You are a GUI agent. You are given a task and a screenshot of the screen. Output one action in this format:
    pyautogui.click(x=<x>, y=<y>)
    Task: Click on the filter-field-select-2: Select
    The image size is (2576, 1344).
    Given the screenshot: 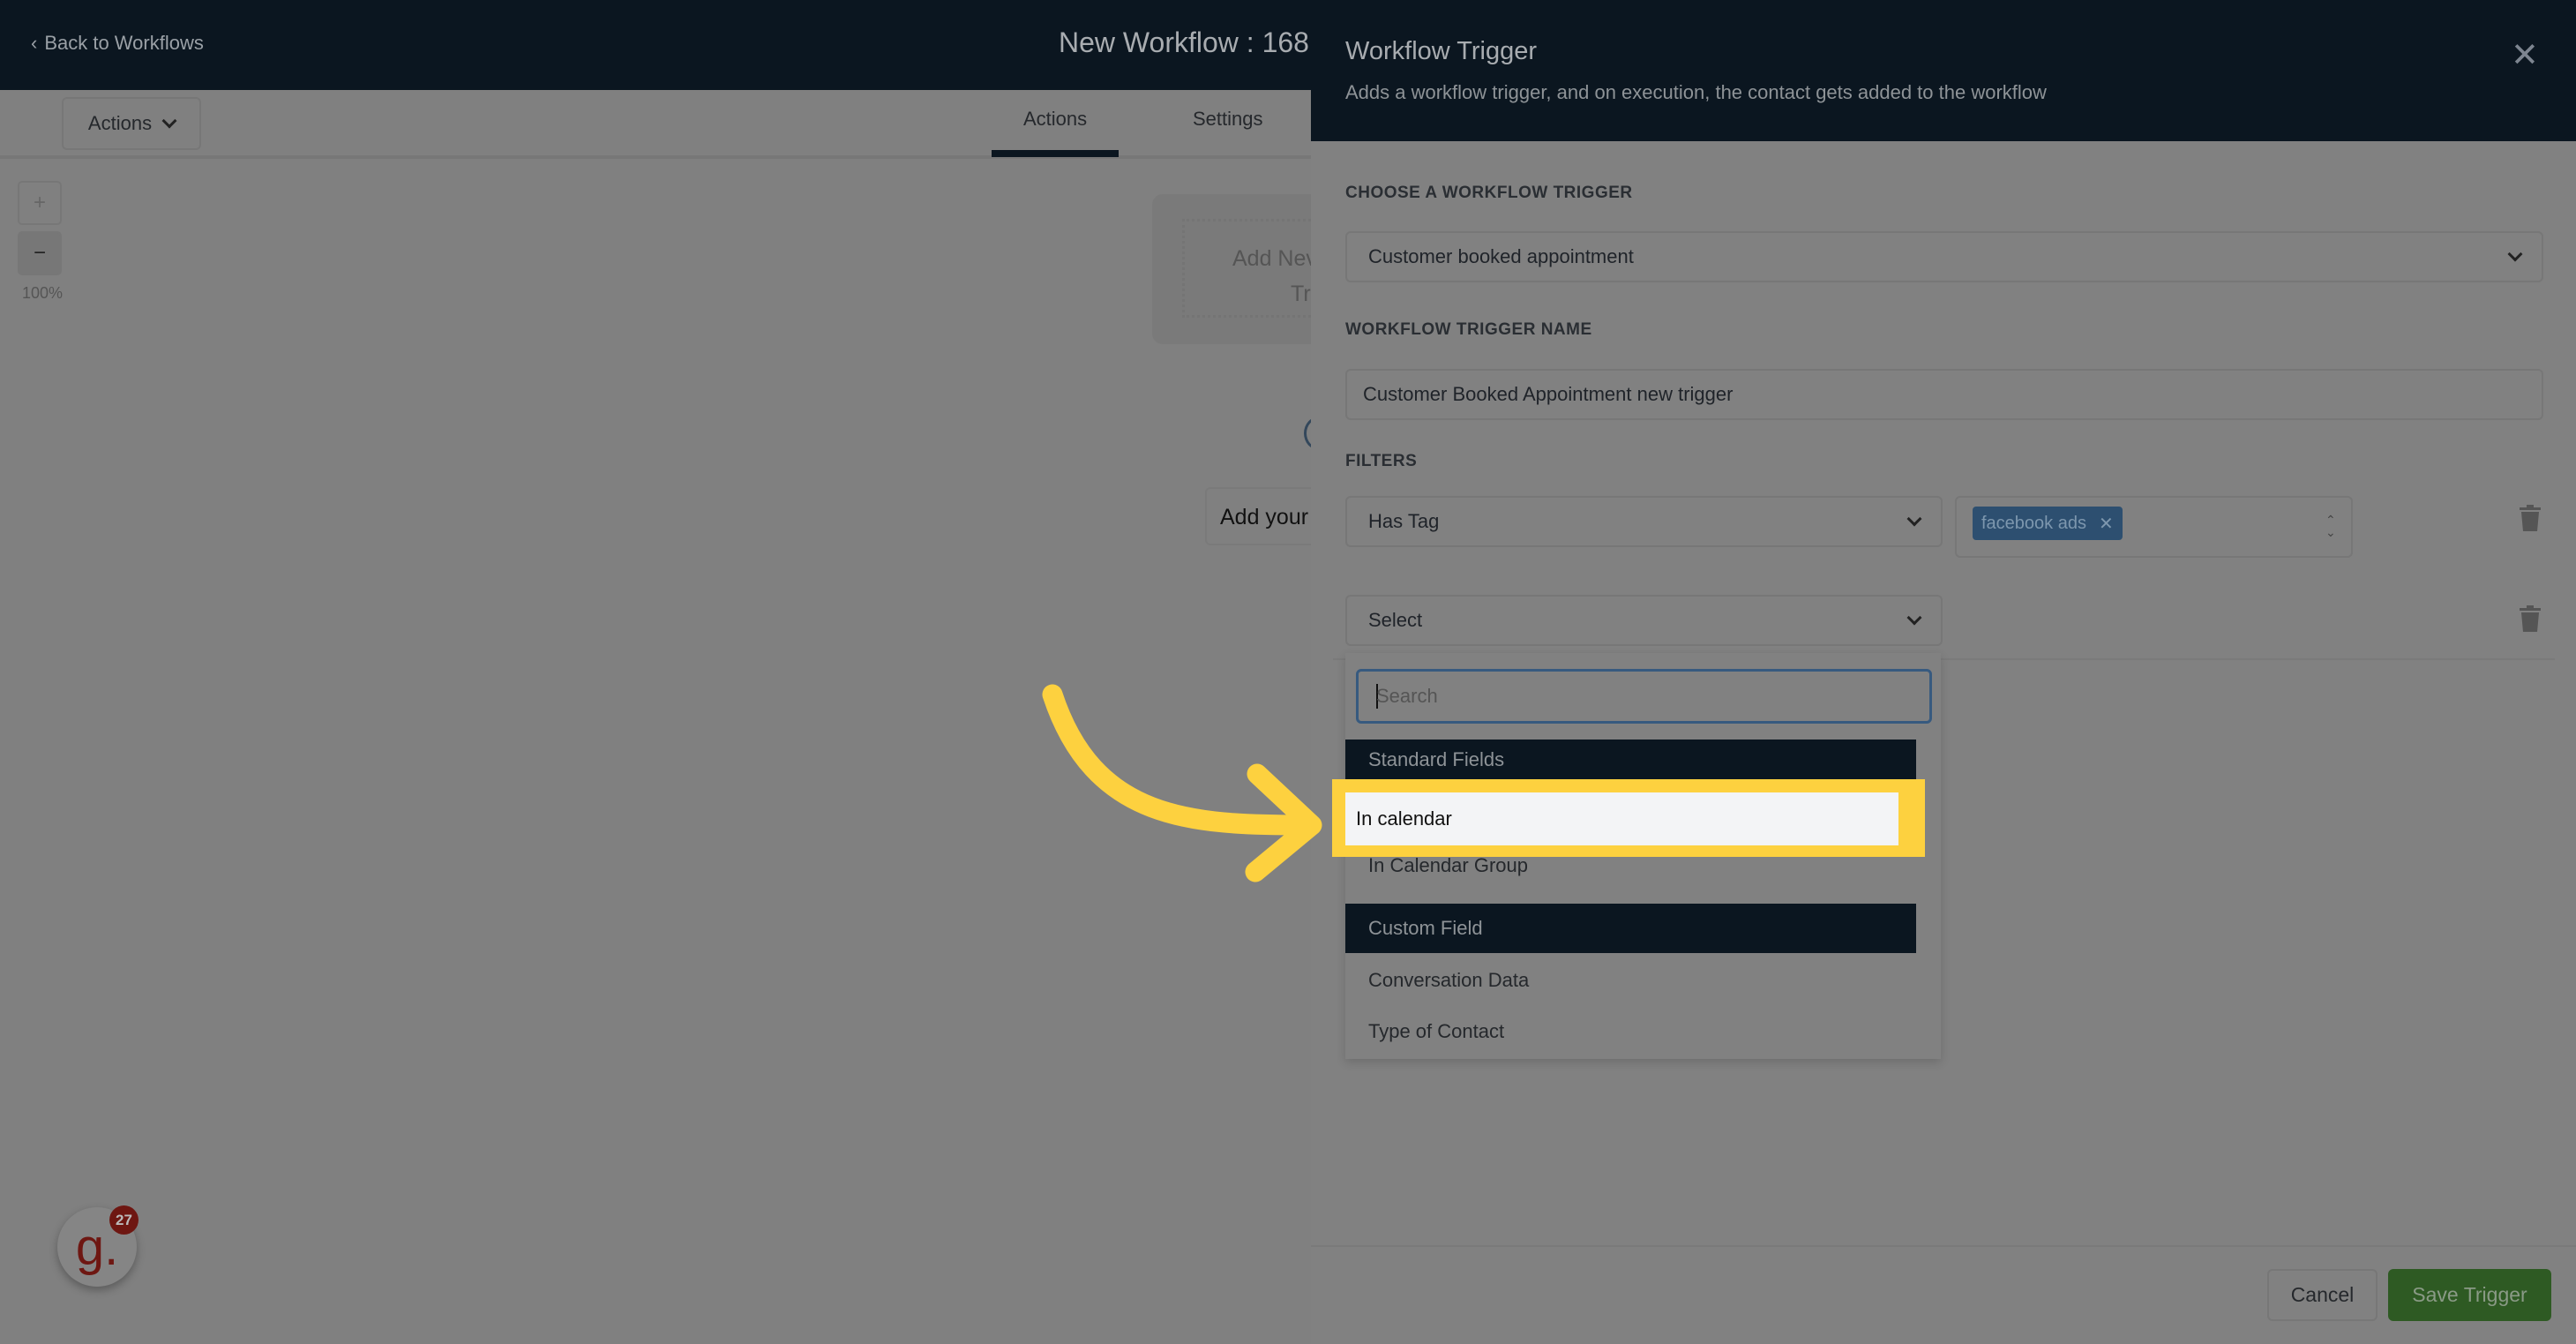 What is the action you would take?
    pyautogui.click(x=1644, y=620)
    